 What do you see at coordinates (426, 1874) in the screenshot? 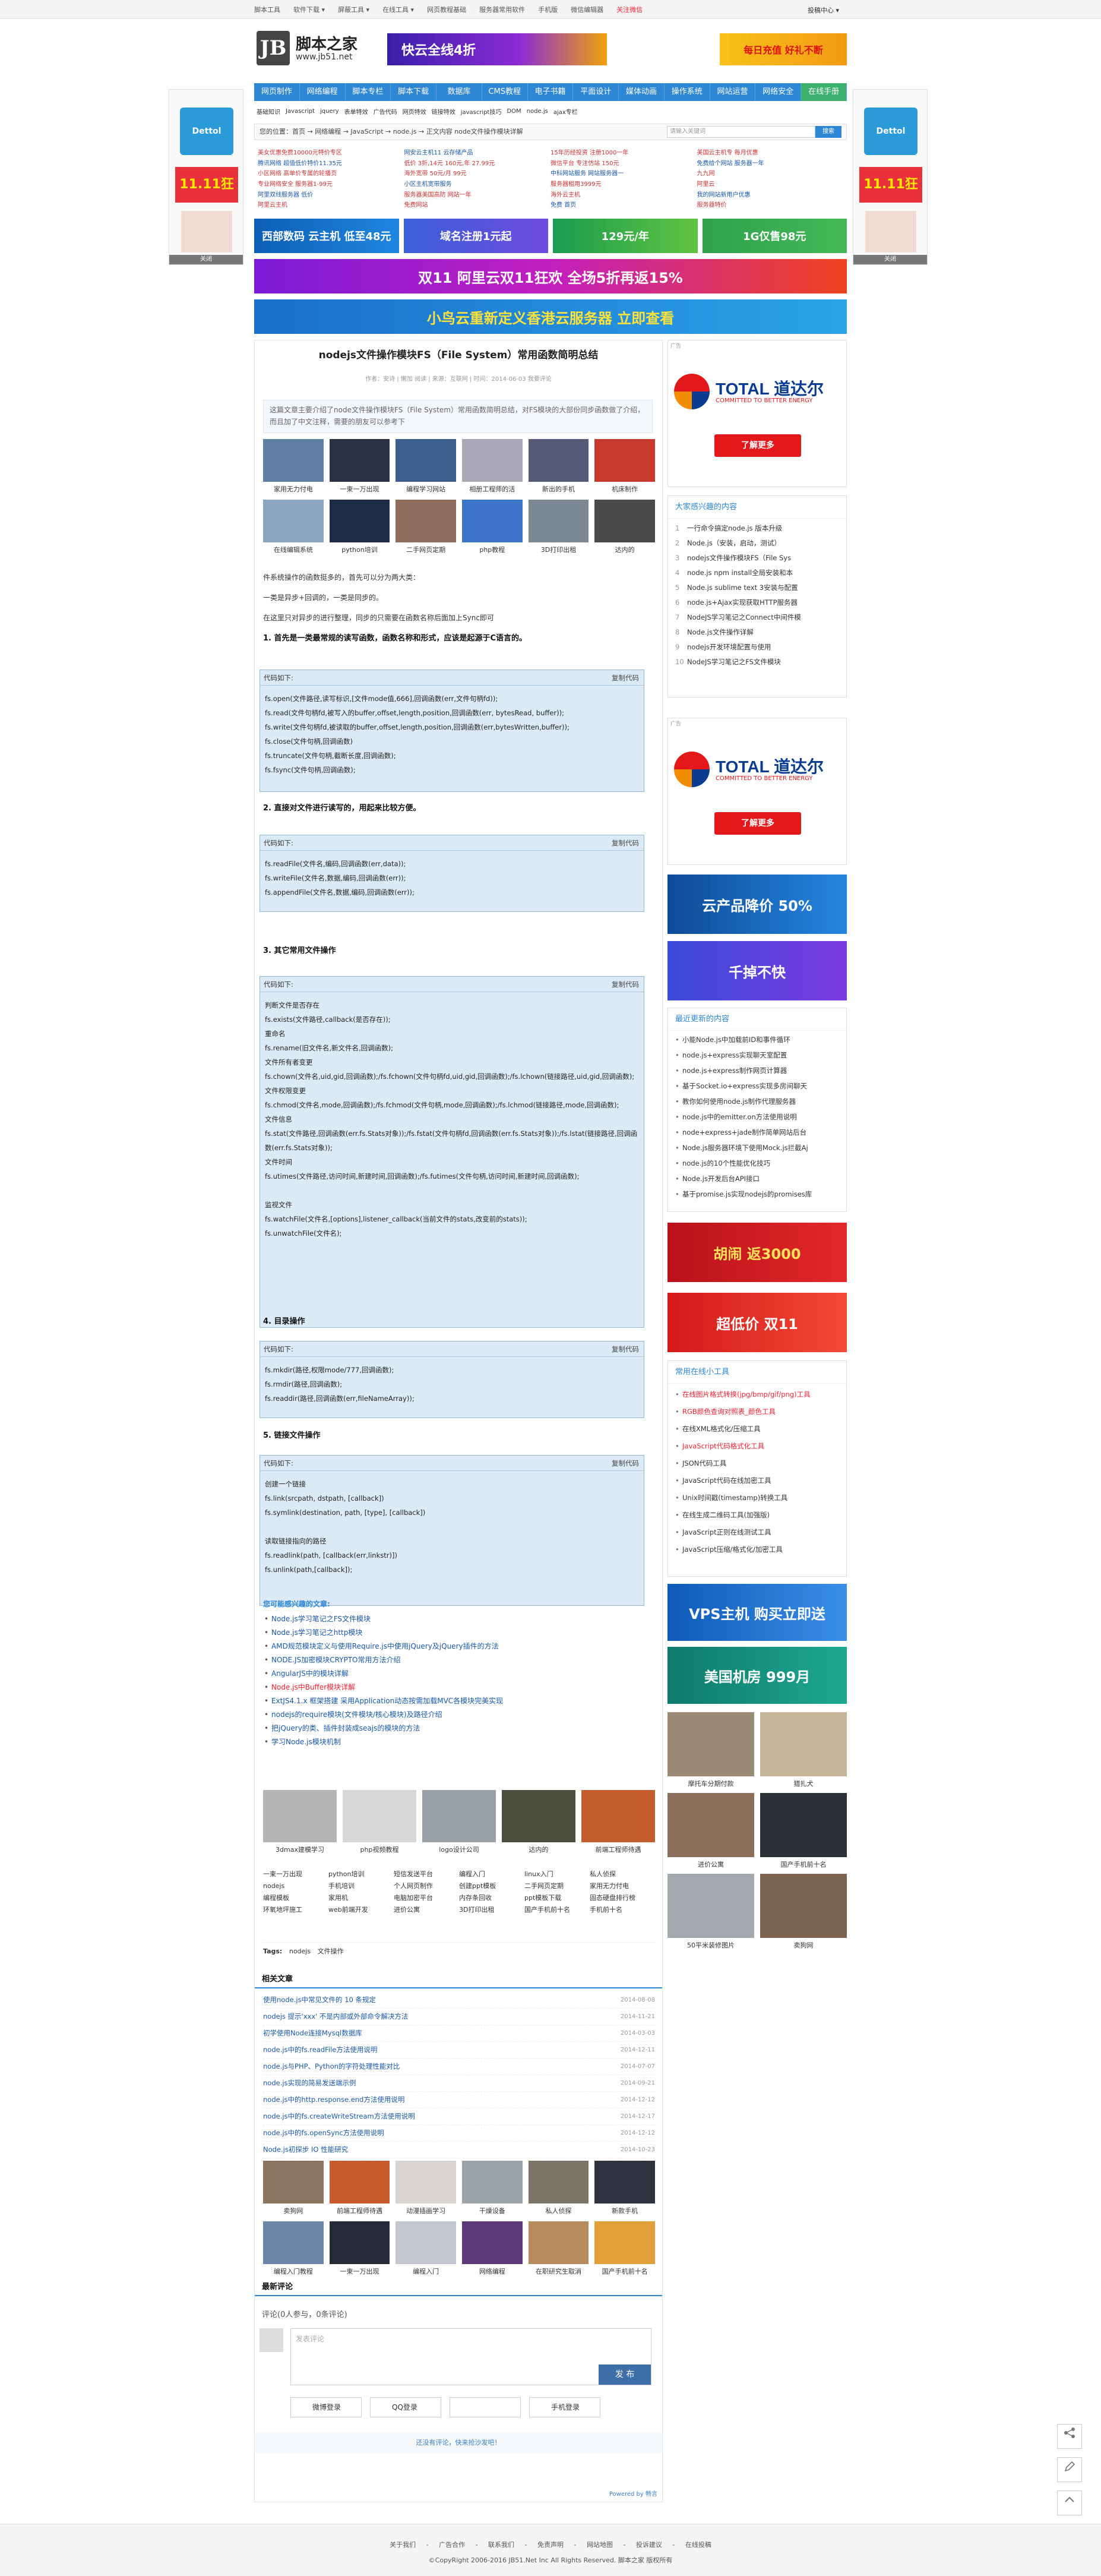
I see `keyword-link: 短信发送平台` at bounding box center [426, 1874].